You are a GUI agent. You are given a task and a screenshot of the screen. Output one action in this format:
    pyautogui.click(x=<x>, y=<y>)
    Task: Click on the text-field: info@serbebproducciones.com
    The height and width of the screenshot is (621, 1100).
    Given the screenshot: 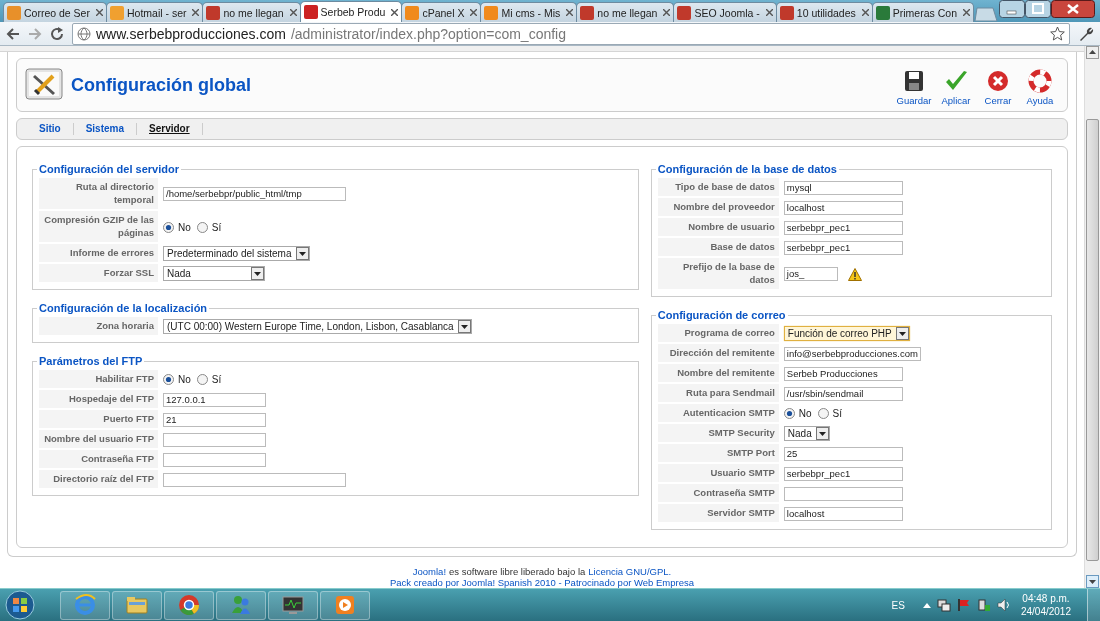 What is the action you would take?
    pyautogui.click(x=852, y=353)
    